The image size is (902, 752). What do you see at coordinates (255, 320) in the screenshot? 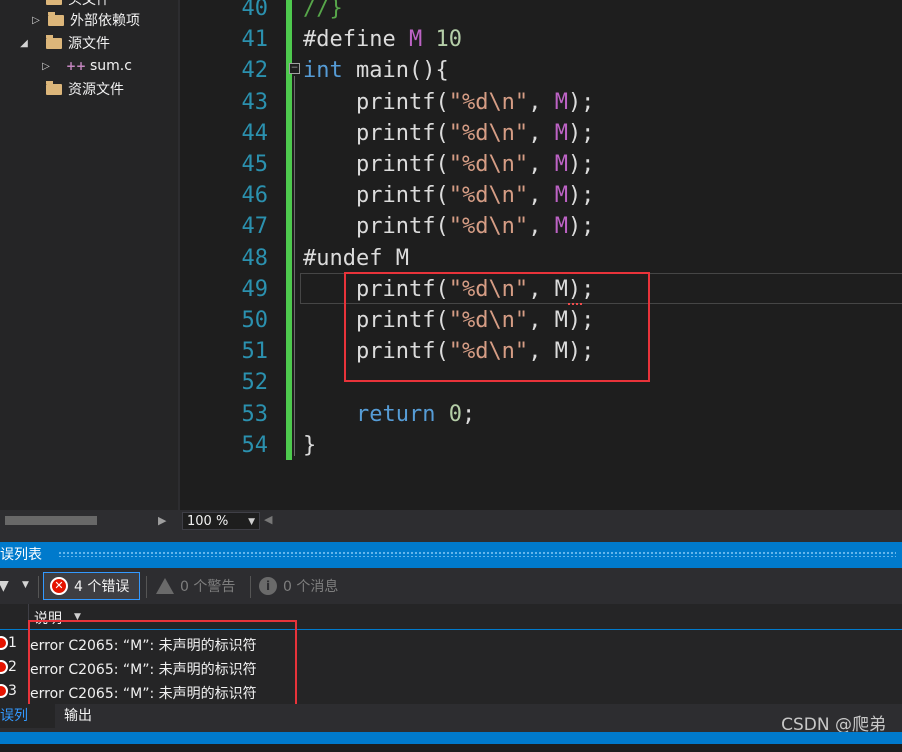
I see `line-number: 50` at bounding box center [255, 320].